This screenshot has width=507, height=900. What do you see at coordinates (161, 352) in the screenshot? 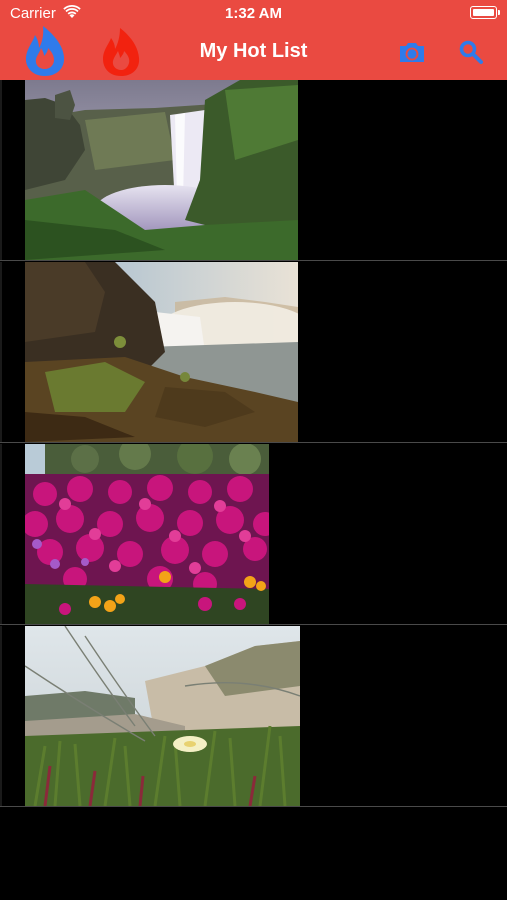
I see `photo-thumbnail-waterfall-coast` at bounding box center [161, 352].